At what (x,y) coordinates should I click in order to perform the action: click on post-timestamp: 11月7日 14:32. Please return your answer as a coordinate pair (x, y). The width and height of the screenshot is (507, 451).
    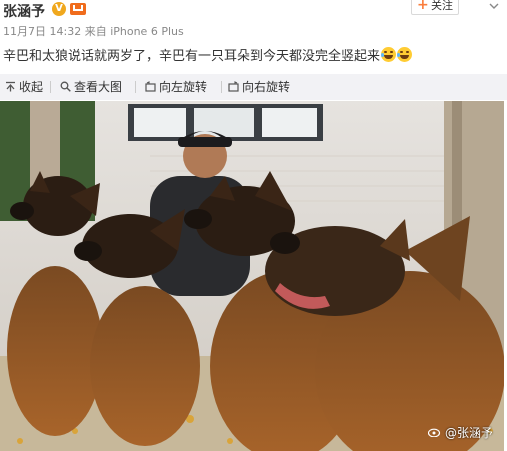
    Looking at the image, I should click on (42, 31).